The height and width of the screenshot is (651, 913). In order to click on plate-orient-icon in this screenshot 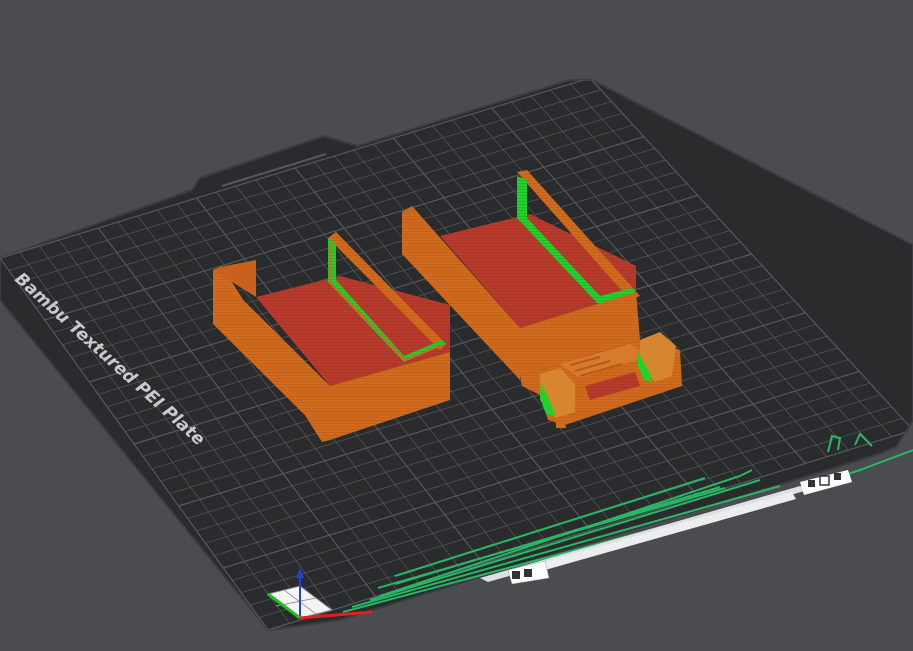, I will do `click(811, 483)`.